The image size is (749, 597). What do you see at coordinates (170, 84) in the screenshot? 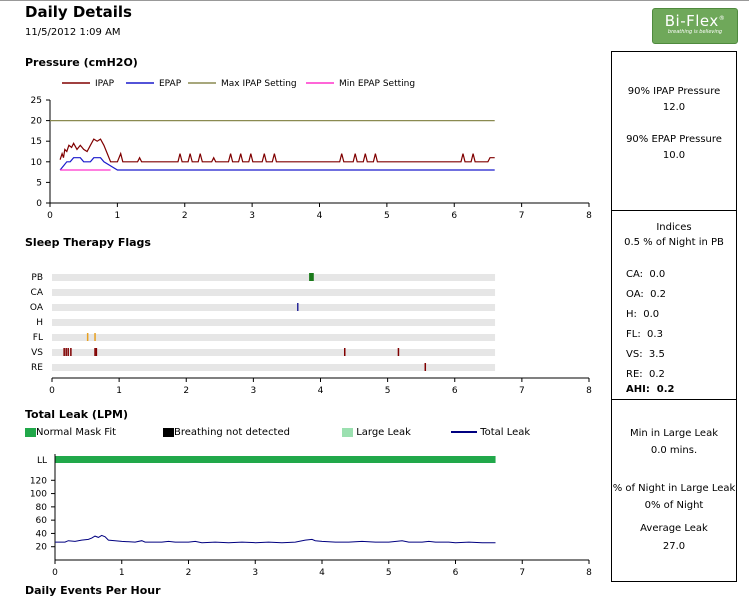
I see `legend-label-1: EPAP` at bounding box center [170, 84].